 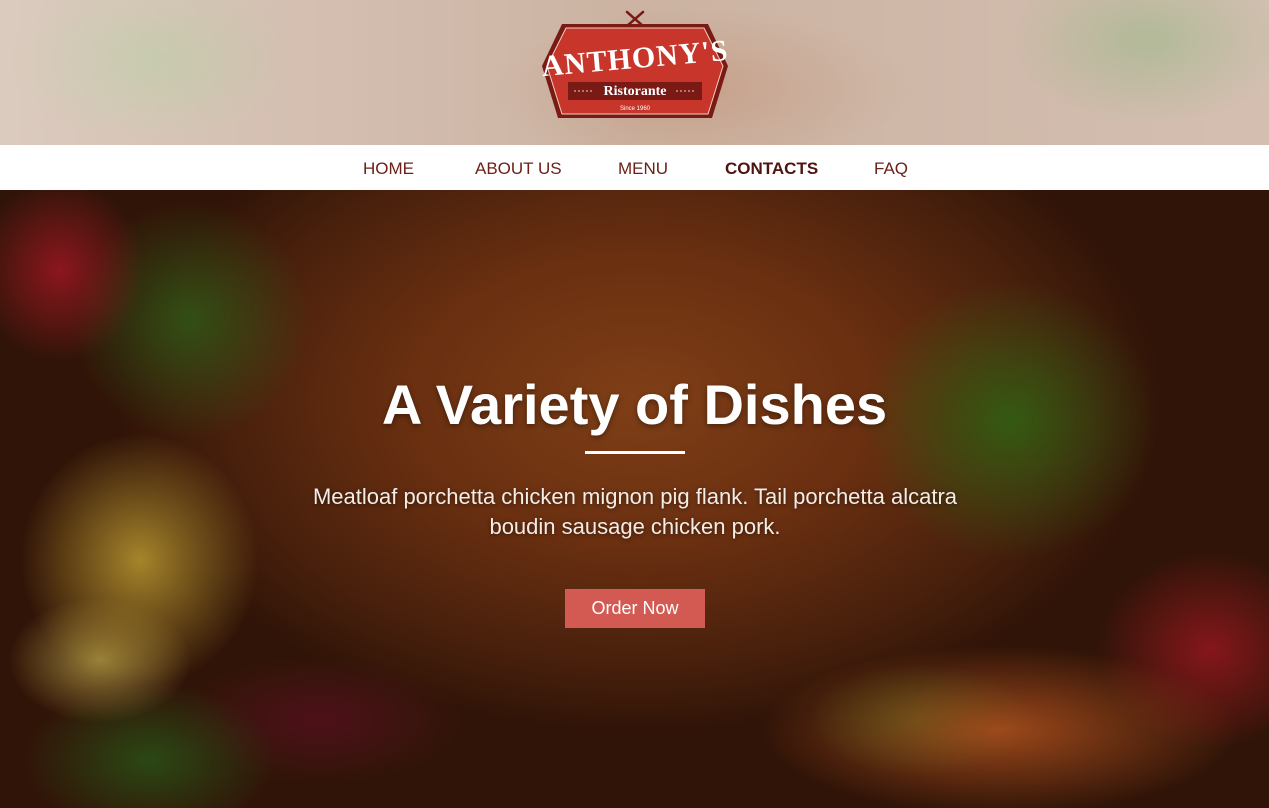 What do you see at coordinates (643, 167) in the screenshot?
I see `nav-item-menu: MENU` at bounding box center [643, 167].